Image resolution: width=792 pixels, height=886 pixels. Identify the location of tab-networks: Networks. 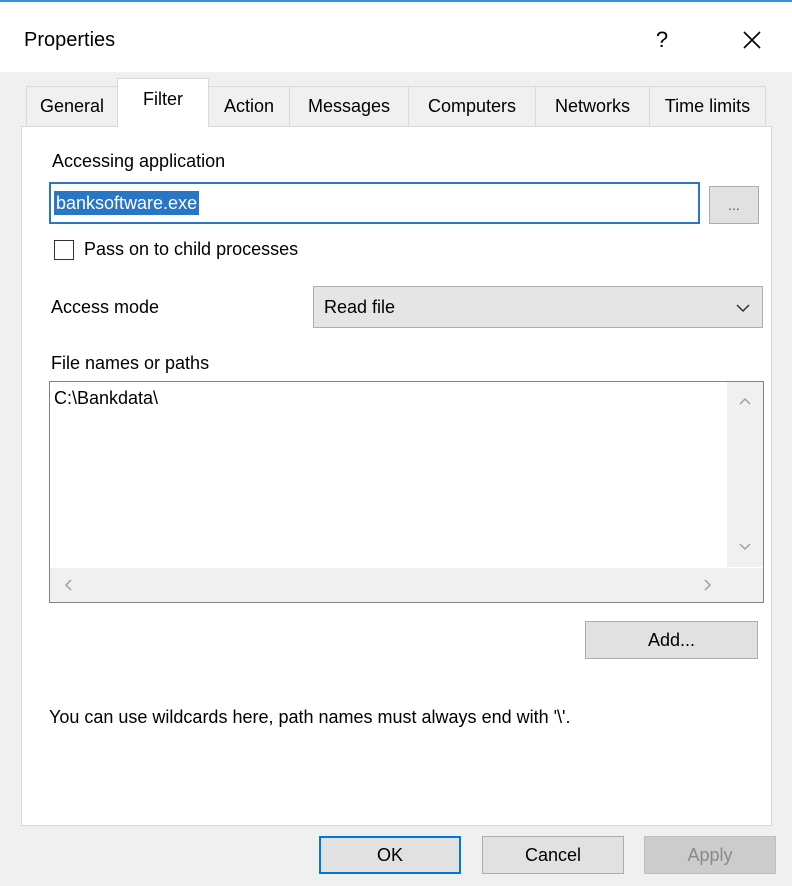
(592, 106).